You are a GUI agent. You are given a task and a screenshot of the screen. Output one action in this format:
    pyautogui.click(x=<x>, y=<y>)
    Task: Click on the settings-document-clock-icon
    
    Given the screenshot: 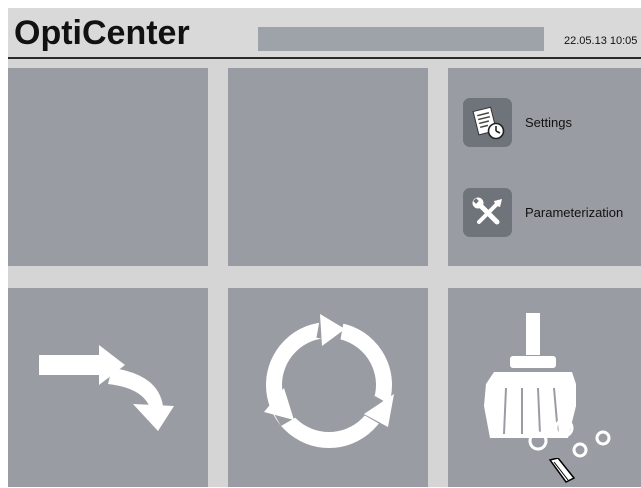 What is the action you would take?
    pyautogui.click(x=487, y=122)
    